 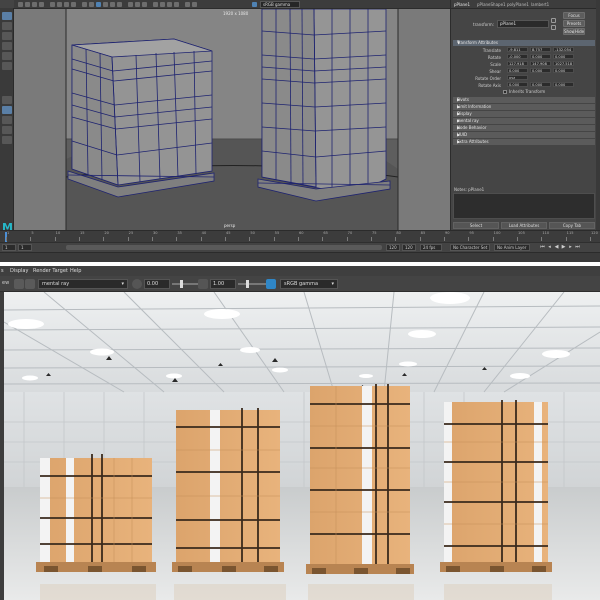 What do you see at coordinates (598, 115) in the screenshot?
I see `channel-box-tab-strip` at bounding box center [598, 115].